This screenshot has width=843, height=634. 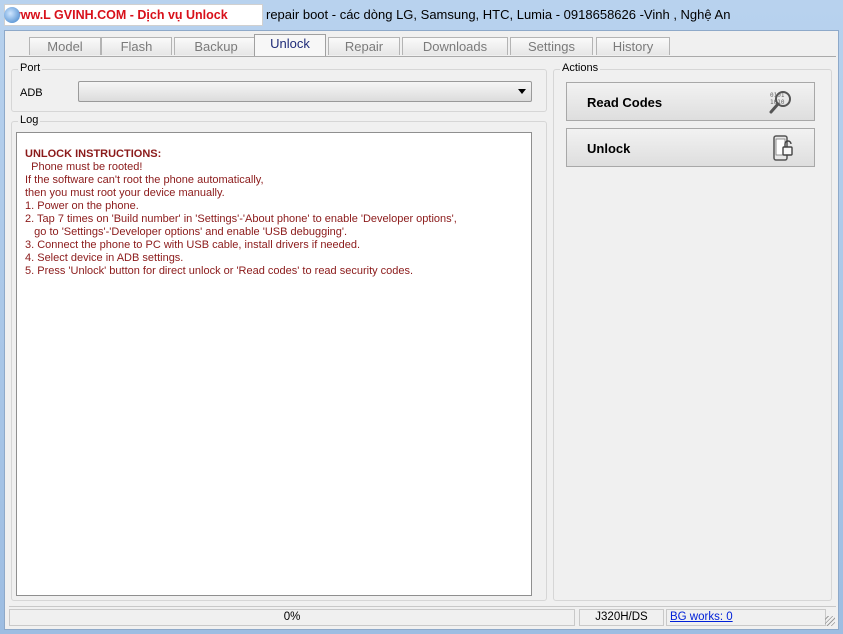 I want to click on tab-model: Model, so click(x=65, y=46).